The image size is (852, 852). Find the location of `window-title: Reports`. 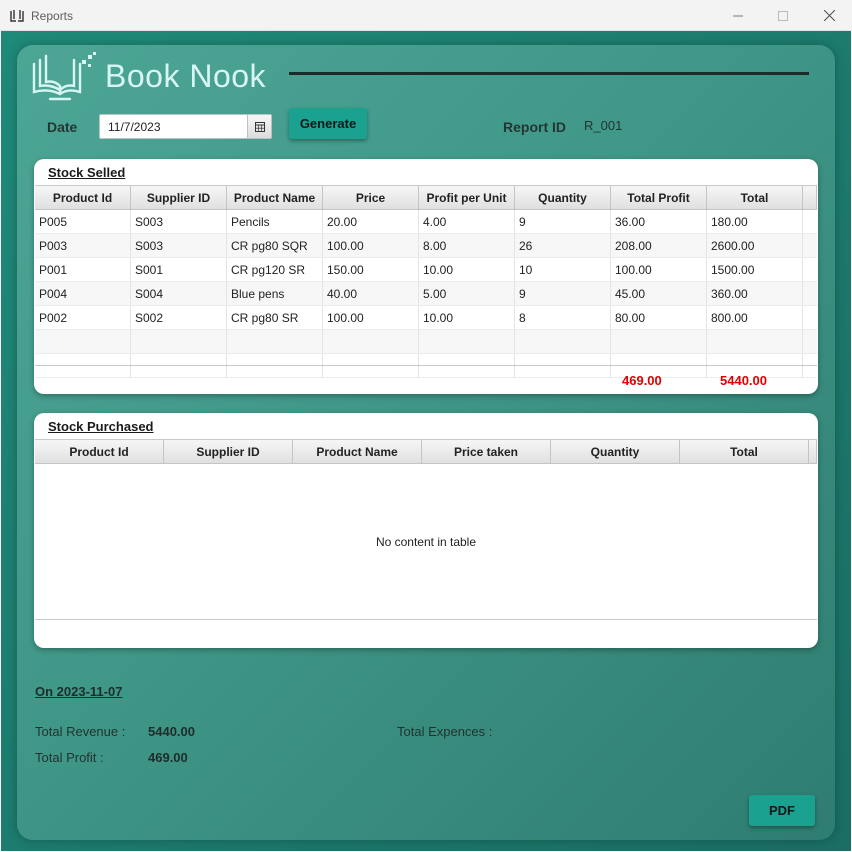

window-title: Reports is located at coordinates (52, 16).